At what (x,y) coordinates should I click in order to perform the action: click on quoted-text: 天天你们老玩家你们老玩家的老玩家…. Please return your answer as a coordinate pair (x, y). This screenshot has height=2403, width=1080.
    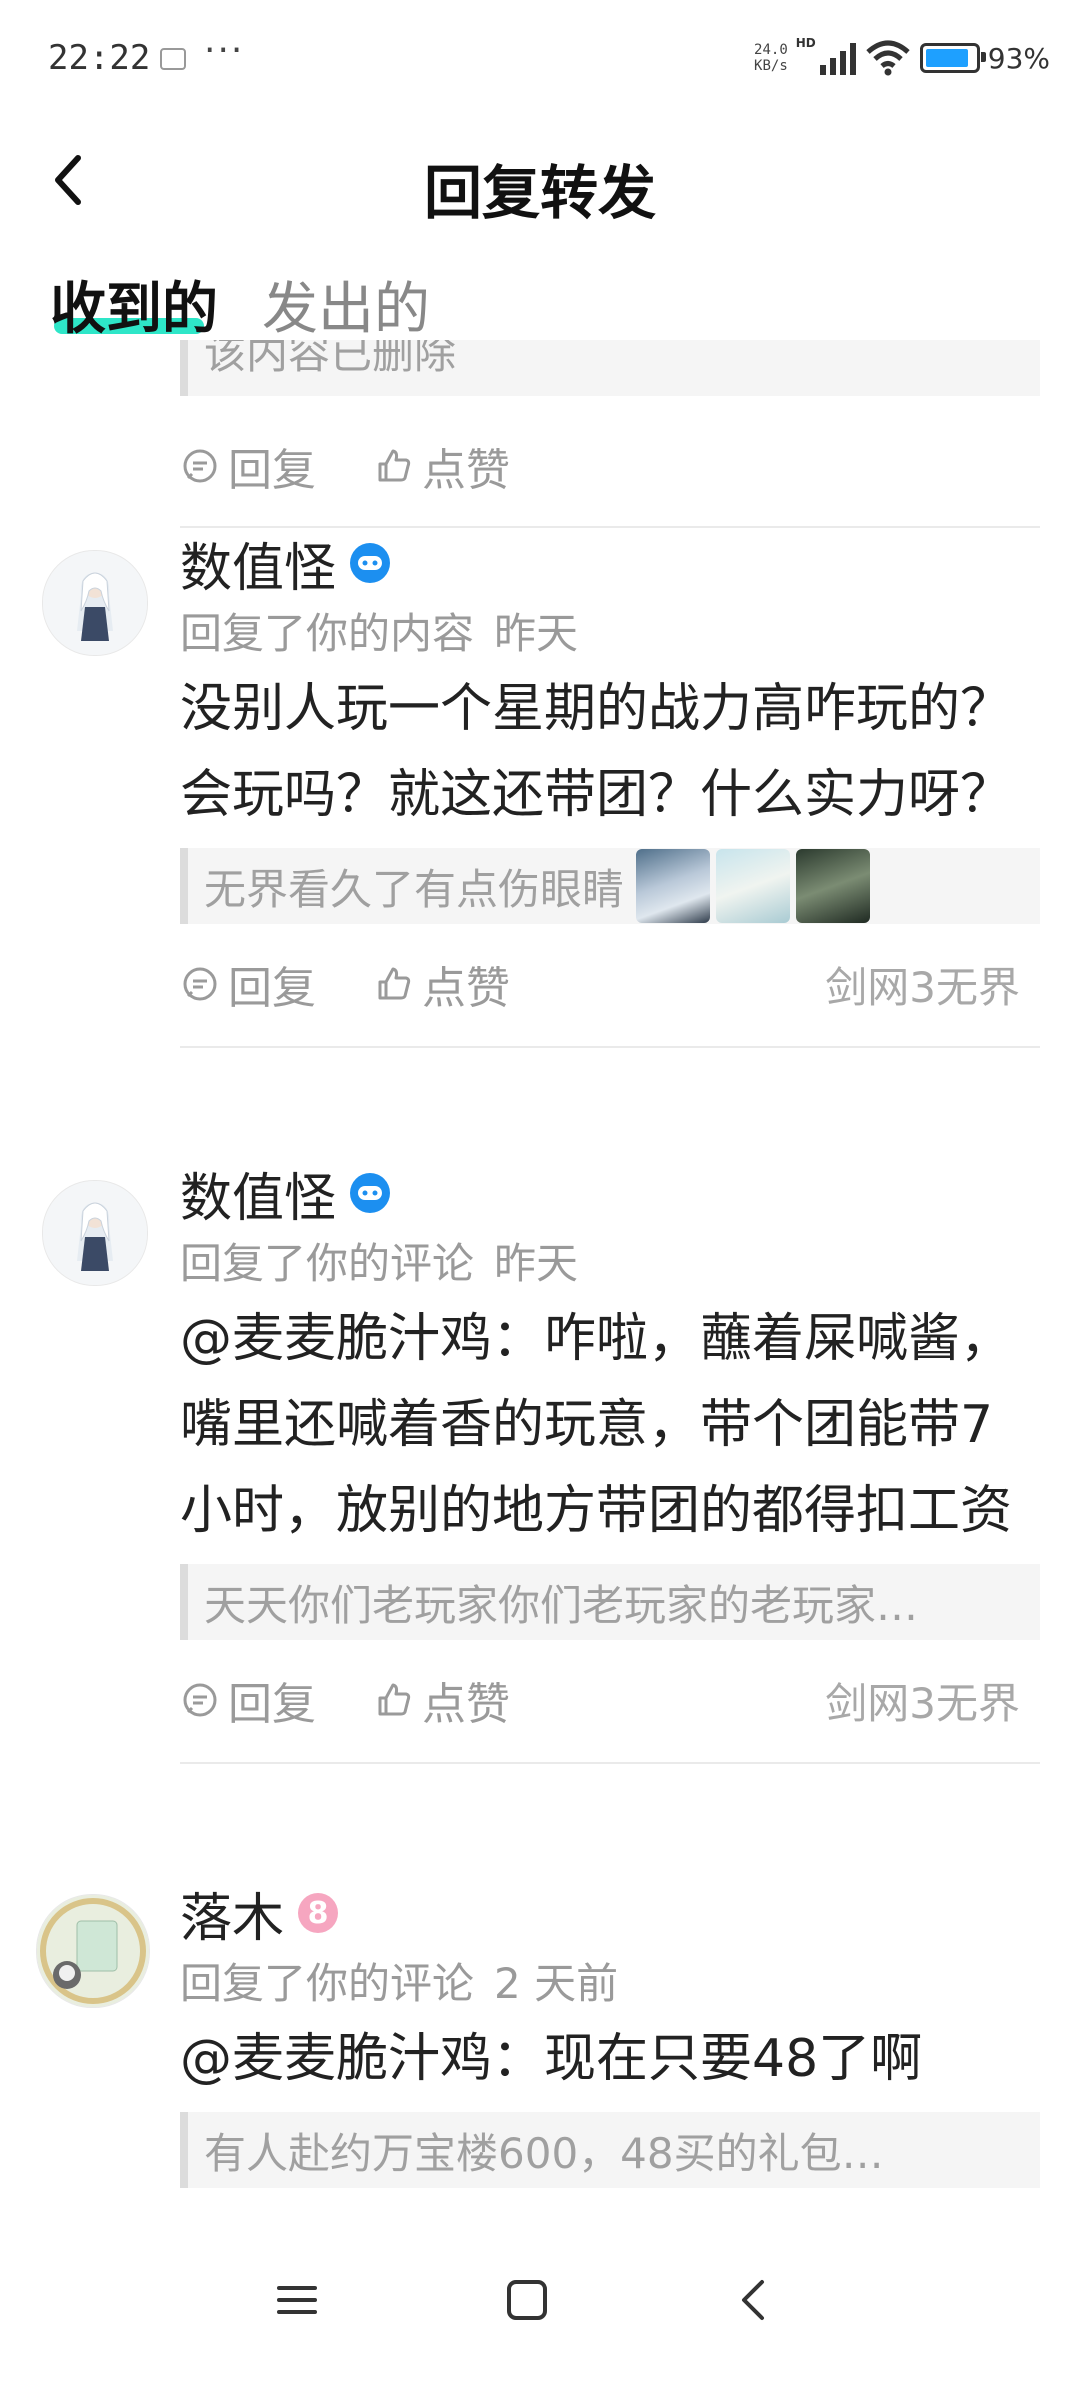
    Looking at the image, I should click on (561, 1605).